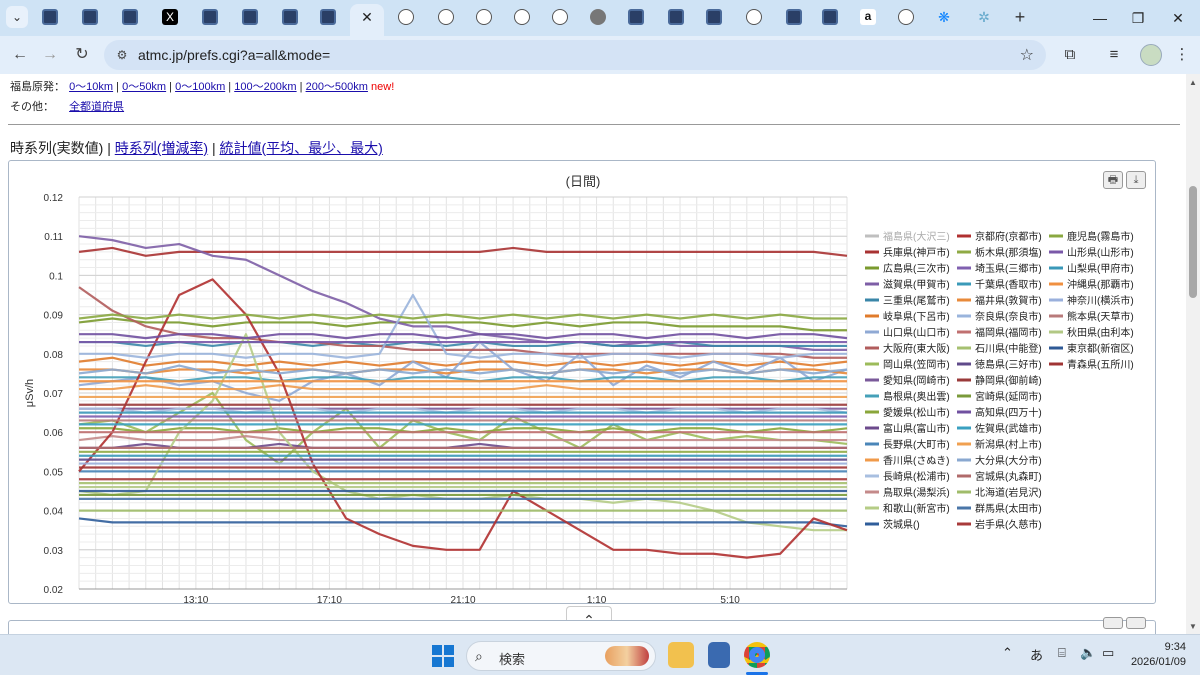 The height and width of the screenshot is (675, 1200). Describe the element at coordinates (1193, 354) in the screenshot. I see `page-scrollbar` at that location.